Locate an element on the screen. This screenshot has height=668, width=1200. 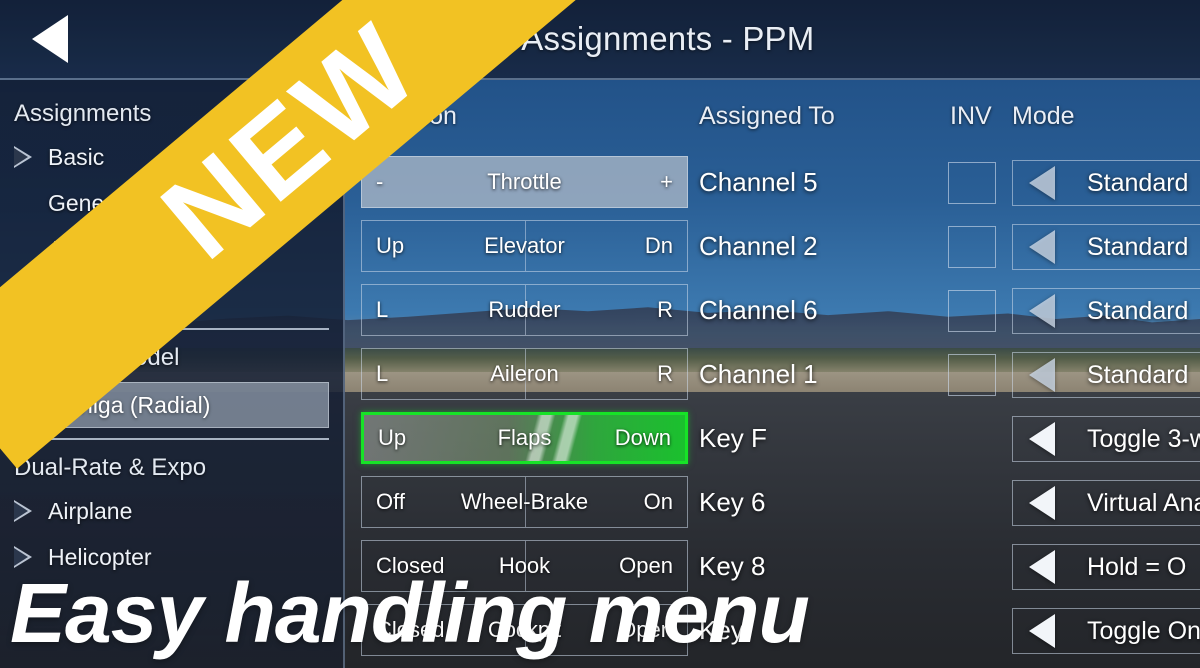
assigned-to-value: Channel 1 is located at coordinates (758, 374).